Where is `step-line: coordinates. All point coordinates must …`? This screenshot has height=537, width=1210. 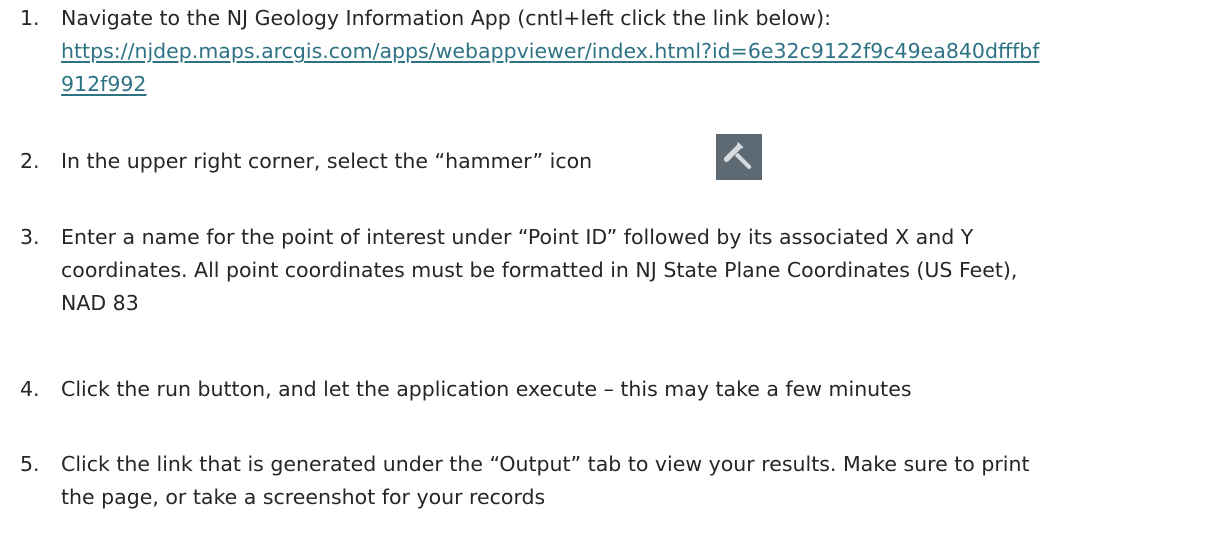 step-line: coordinates. All point coordinates must … is located at coordinates (539, 270).